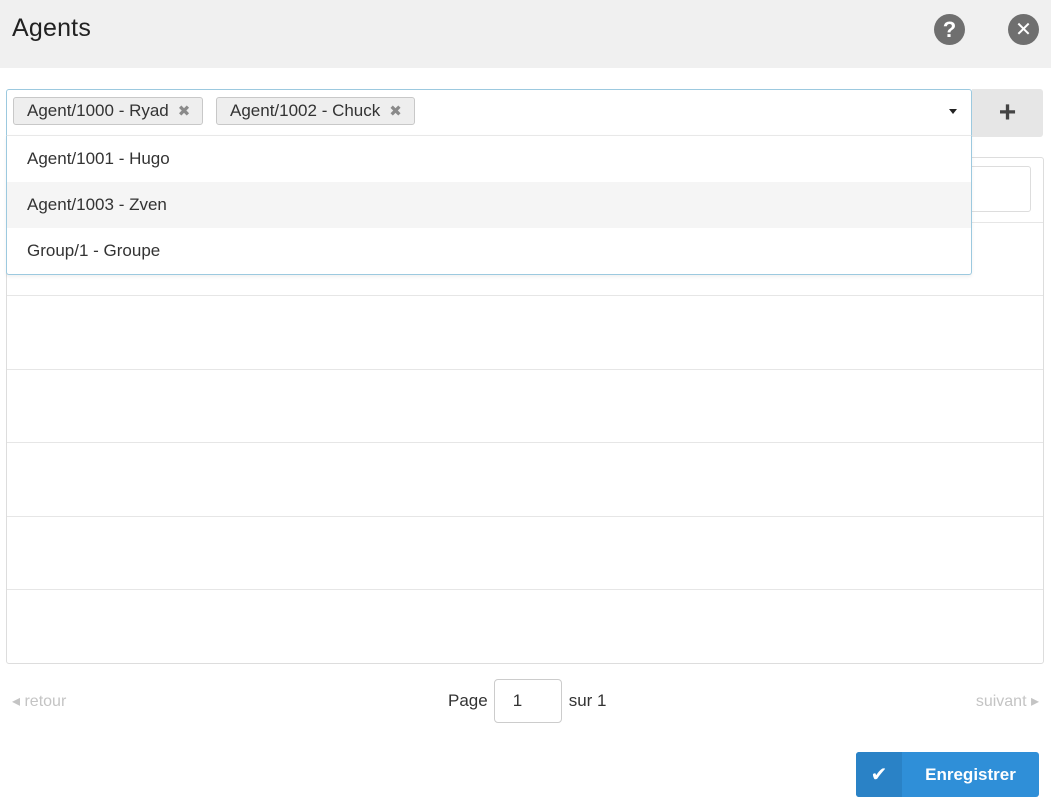  What do you see at coordinates (1000, 189) in the screenshot?
I see `table-filter-input` at bounding box center [1000, 189].